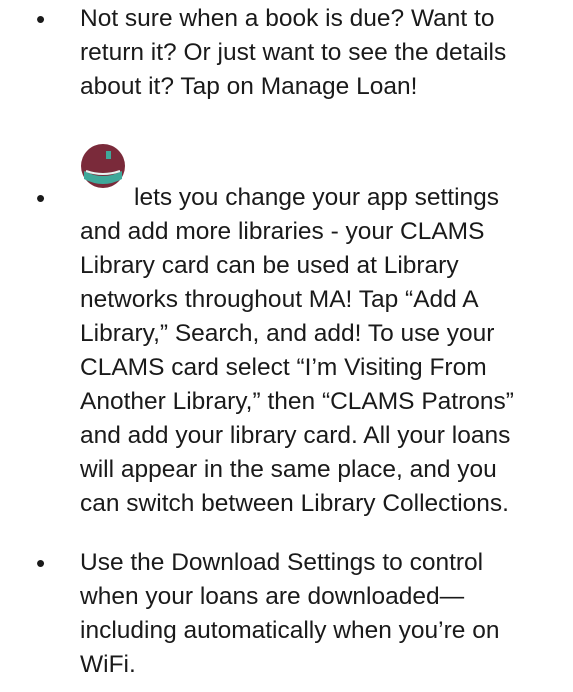 This screenshot has height=692, width=573. I want to click on text-line: CLAMS card select “I’m Visiting From, so click(283, 367).